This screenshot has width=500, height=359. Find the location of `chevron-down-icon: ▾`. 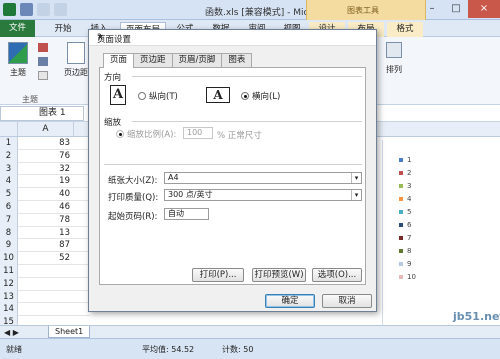

chevron-down-icon: ▾ is located at coordinates (356, 178).